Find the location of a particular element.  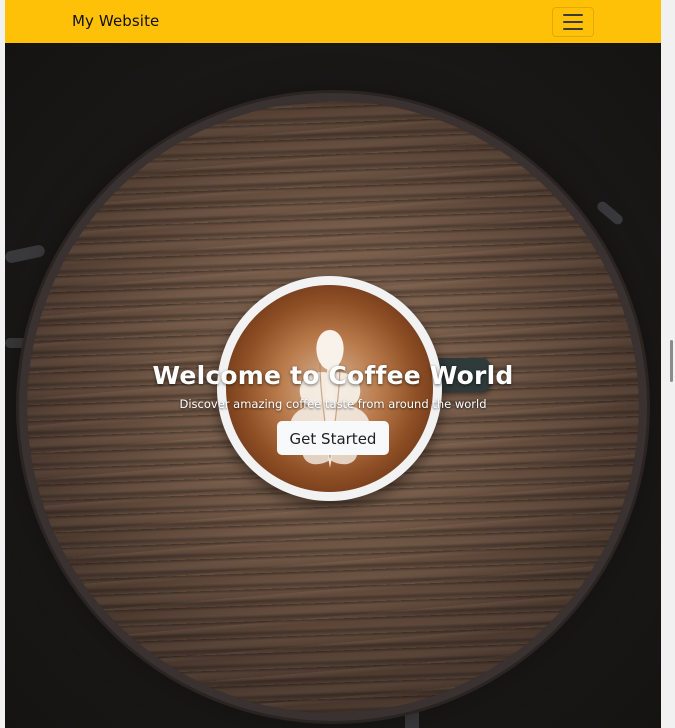

navbar-toggler-button is located at coordinates (573, 22).